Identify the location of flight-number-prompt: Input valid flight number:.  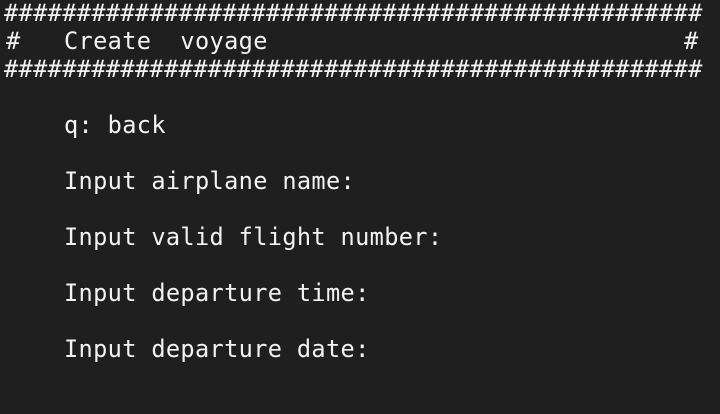
(253, 237).